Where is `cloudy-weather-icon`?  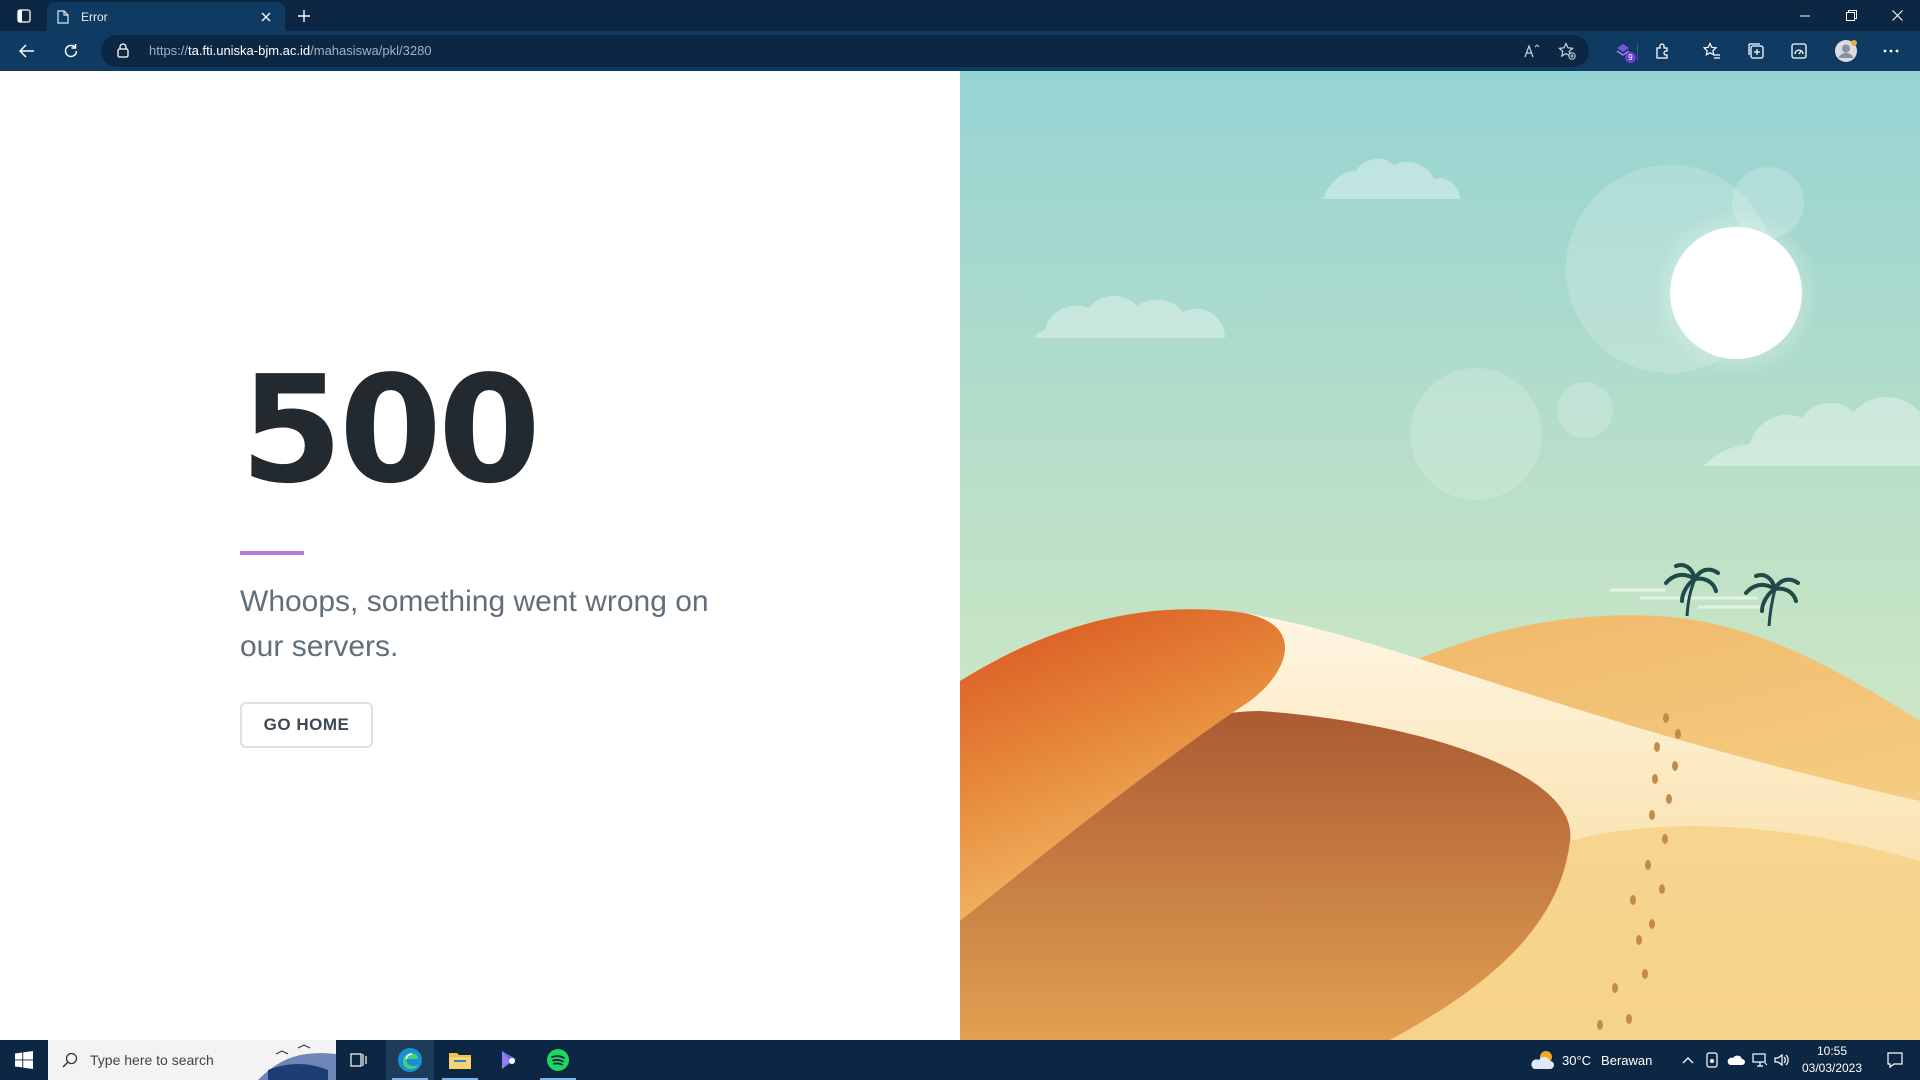 cloudy-weather-icon is located at coordinates (1542, 1060).